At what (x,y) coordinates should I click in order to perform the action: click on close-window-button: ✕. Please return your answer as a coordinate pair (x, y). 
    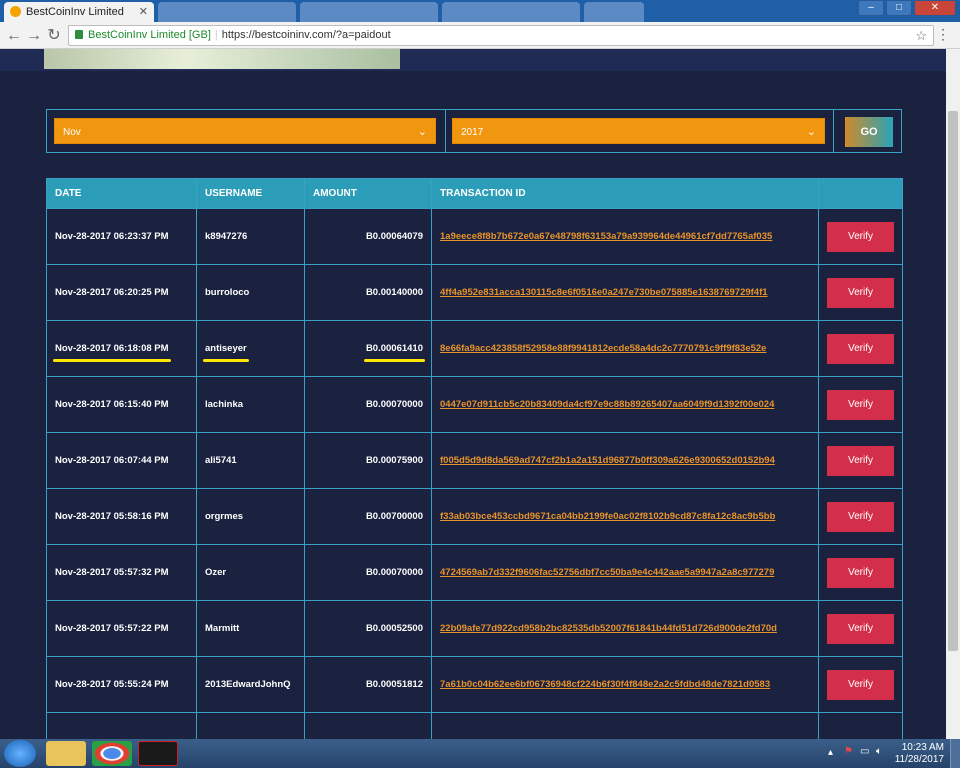
    Looking at the image, I should click on (935, 8).